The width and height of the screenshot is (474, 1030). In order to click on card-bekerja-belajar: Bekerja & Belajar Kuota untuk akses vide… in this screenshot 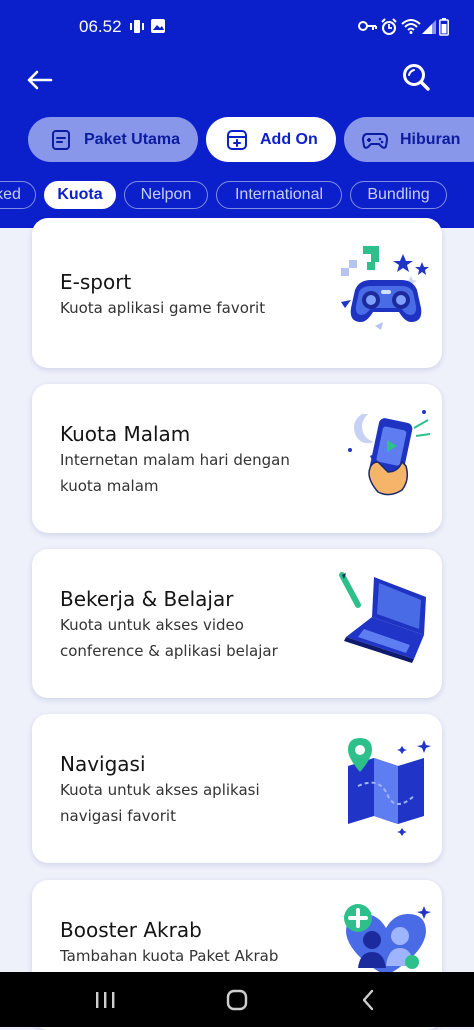, I will do `click(237, 623)`.